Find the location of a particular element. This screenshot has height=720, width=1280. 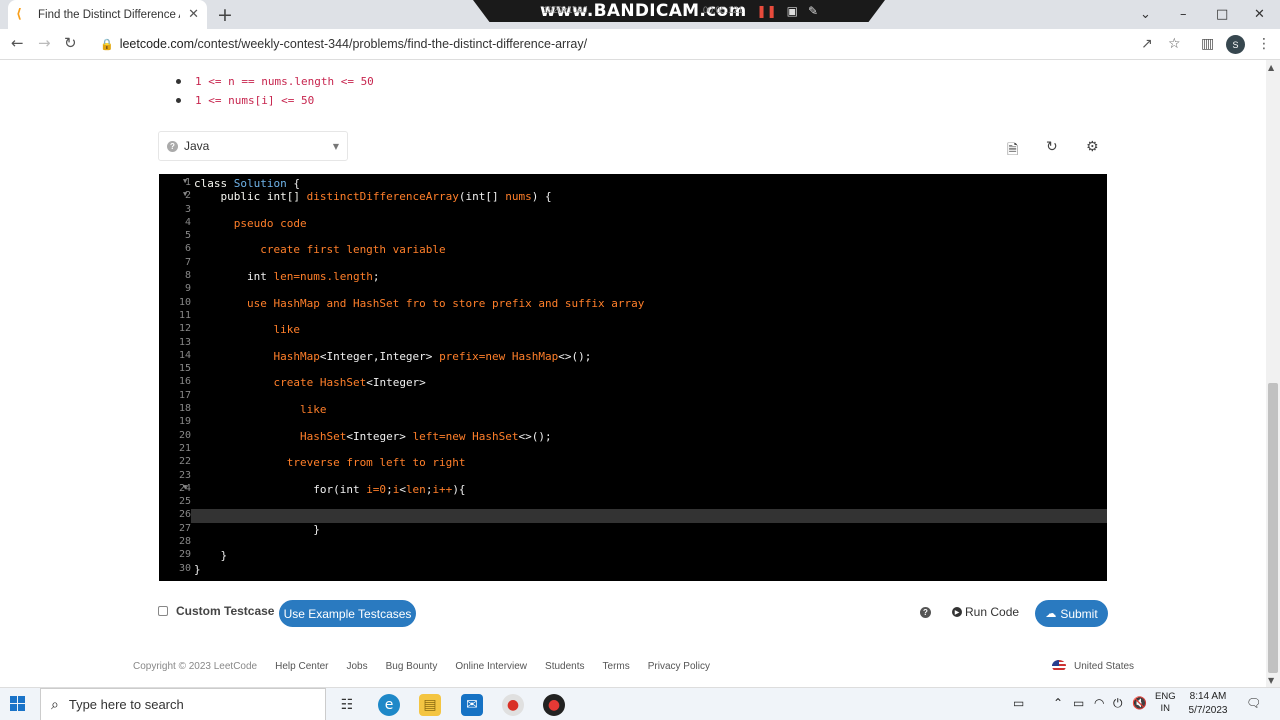

windows-start-icon is located at coordinates (18, 704).